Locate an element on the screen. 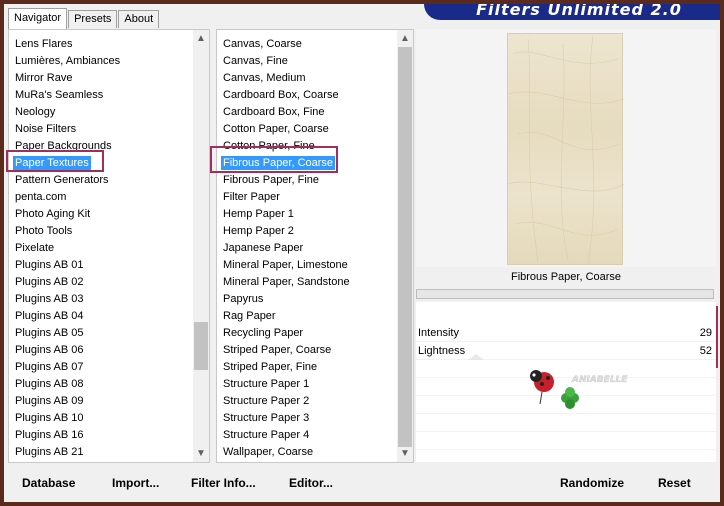  filter-item: Japanese Paper is located at coordinates (315, 248).